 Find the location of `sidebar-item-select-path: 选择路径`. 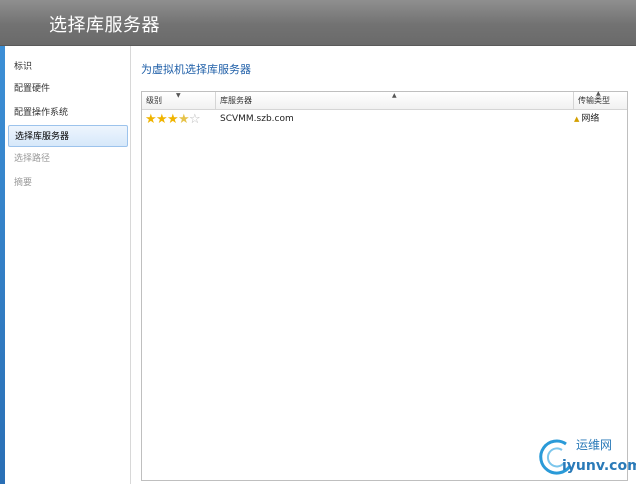

sidebar-item-select-path: 选择路径 is located at coordinates (32, 159).